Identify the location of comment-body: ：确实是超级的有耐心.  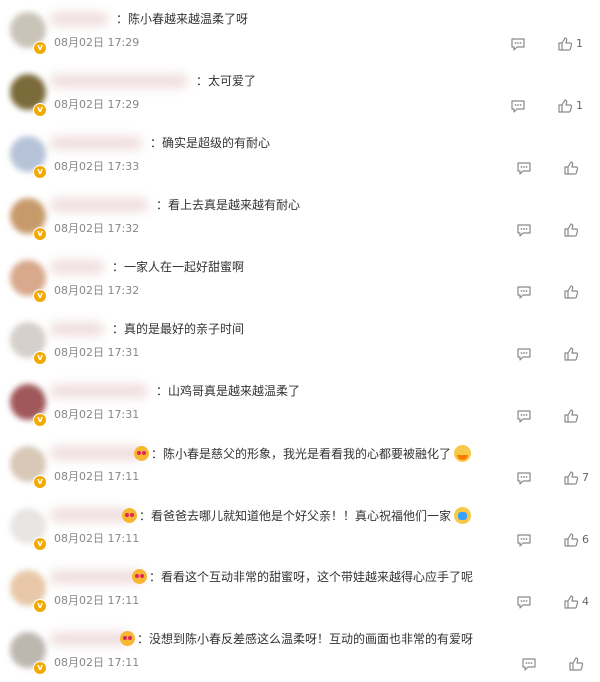
(210, 143).